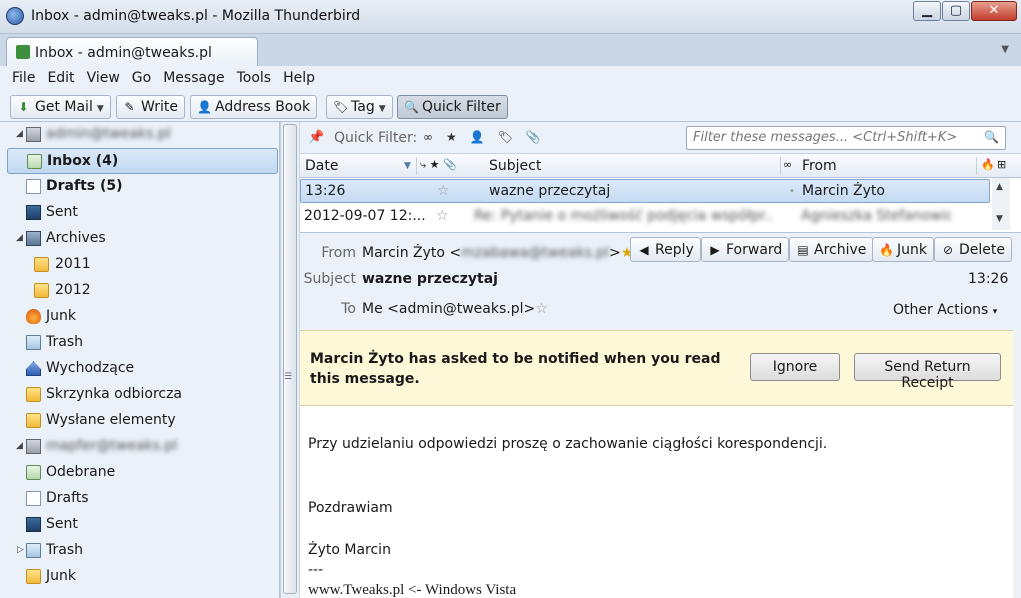  I want to click on folder-trash: Trash, so click(140, 343).